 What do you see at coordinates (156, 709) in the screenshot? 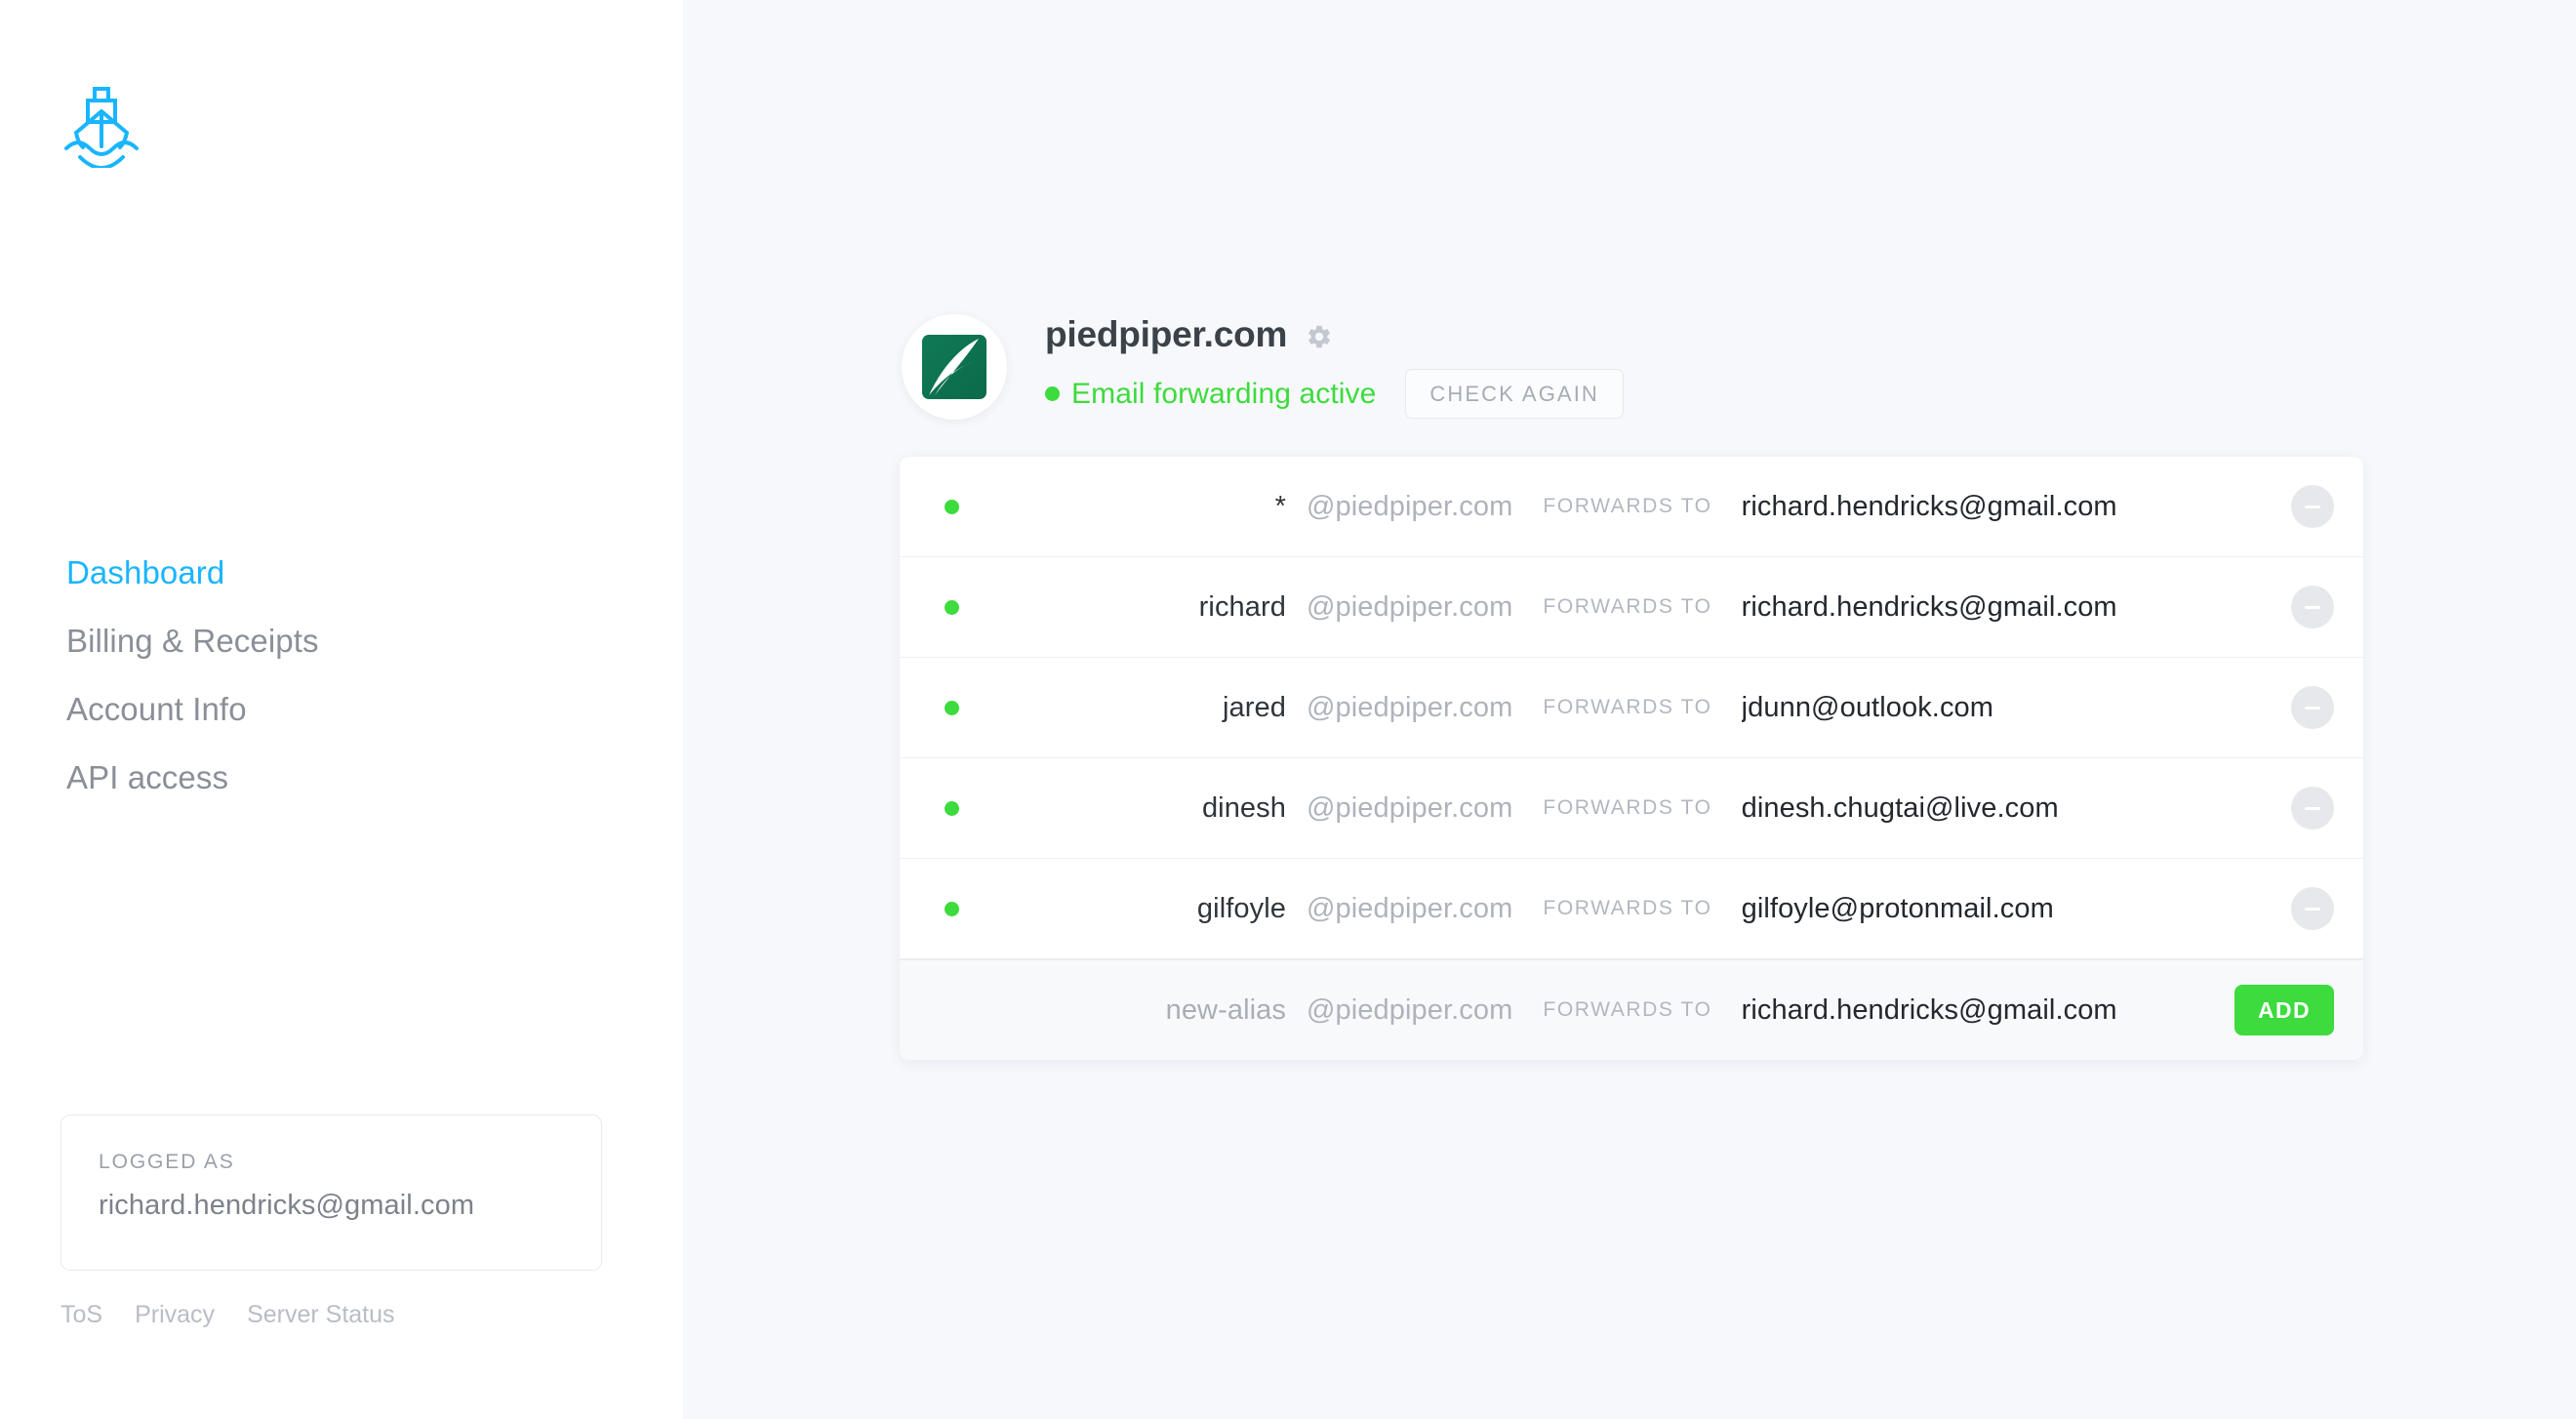
I see `sidebar-item-label: Account Info` at bounding box center [156, 709].